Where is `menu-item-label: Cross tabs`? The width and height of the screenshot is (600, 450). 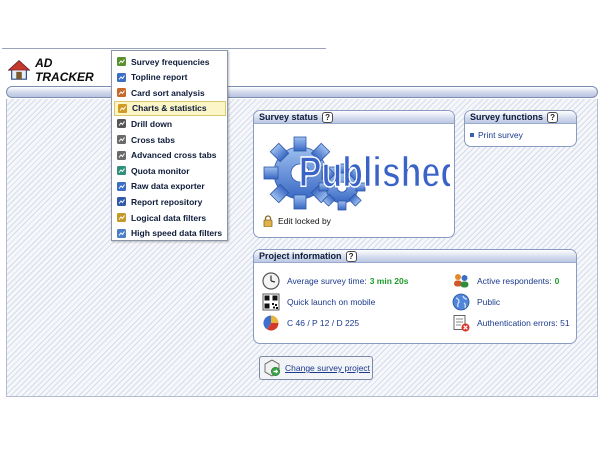 menu-item-label: Cross tabs is located at coordinates (153, 139).